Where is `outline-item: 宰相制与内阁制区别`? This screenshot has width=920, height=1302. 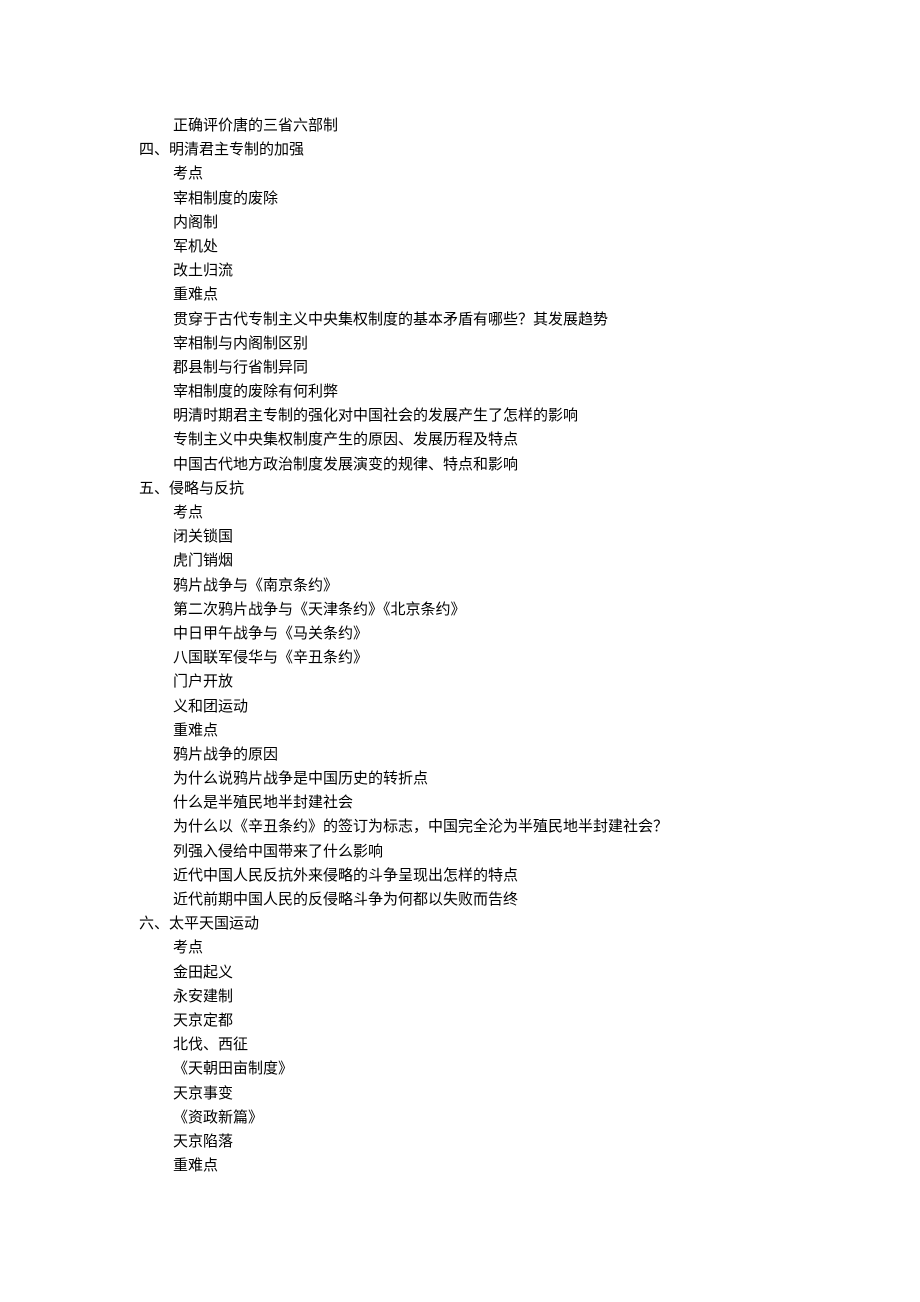
outline-item: 宰相制与内阁制区别 is located at coordinates (241, 342).